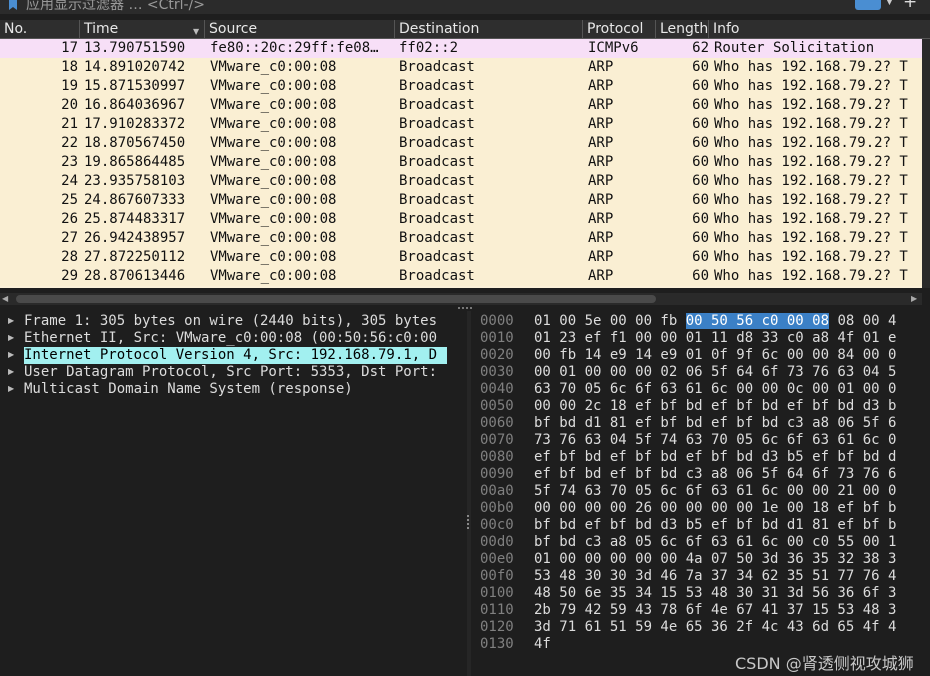 This screenshot has width=930, height=676. I want to click on packet-list-horizontal-scrollbar: ◀ ▶, so click(461, 299).